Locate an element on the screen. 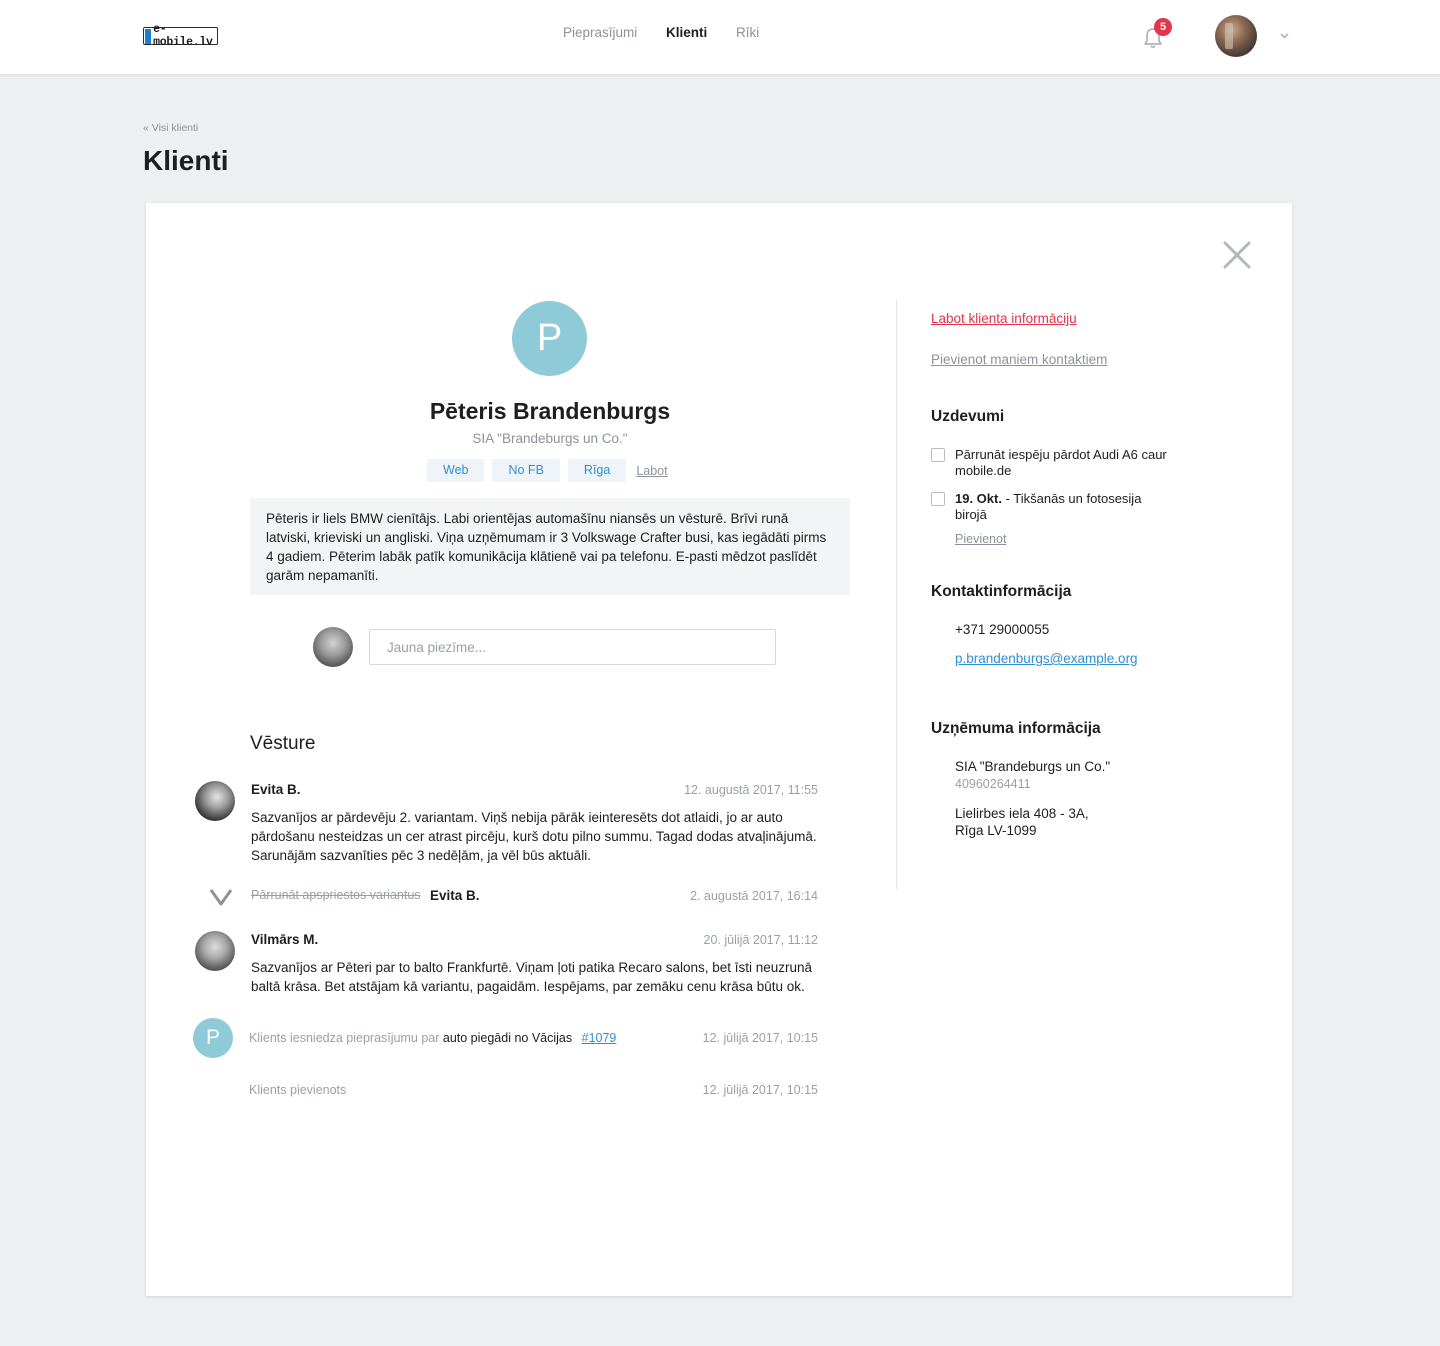  history-author: Vilmārs M. is located at coordinates (285, 939).